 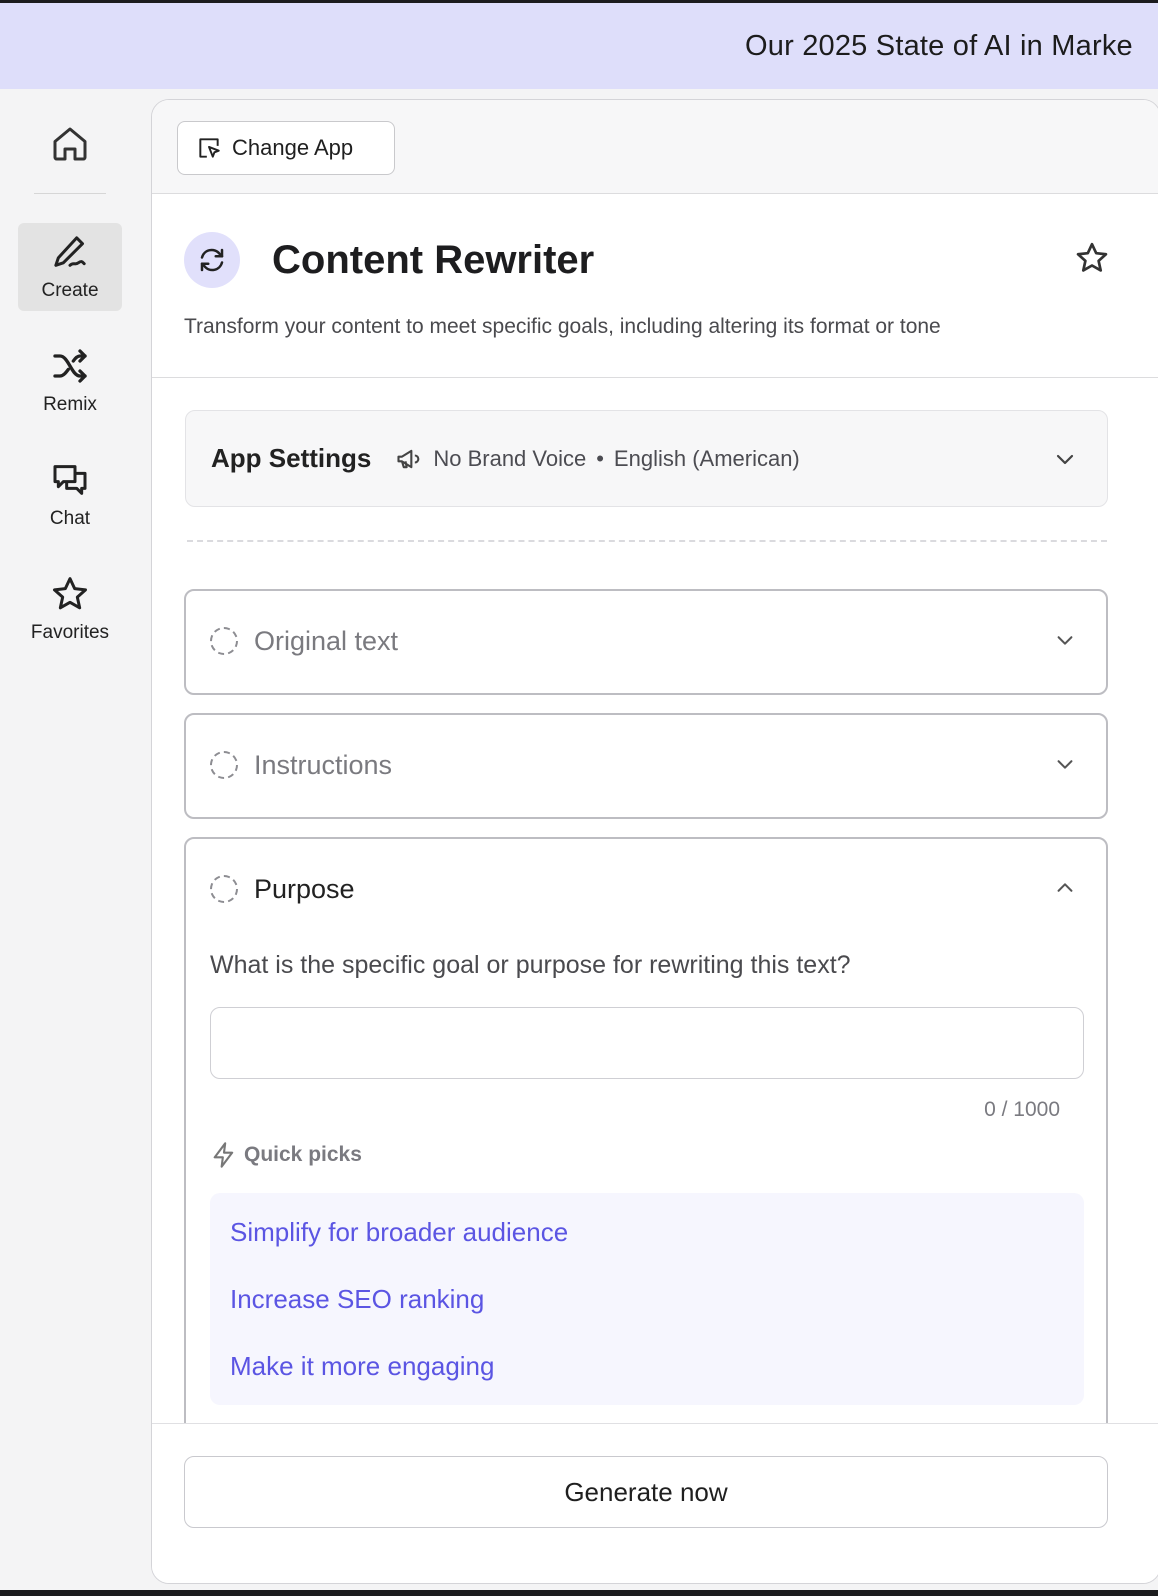 What do you see at coordinates (647, 1366) in the screenshot?
I see `quick-pick-engaging: Make it more engaging` at bounding box center [647, 1366].